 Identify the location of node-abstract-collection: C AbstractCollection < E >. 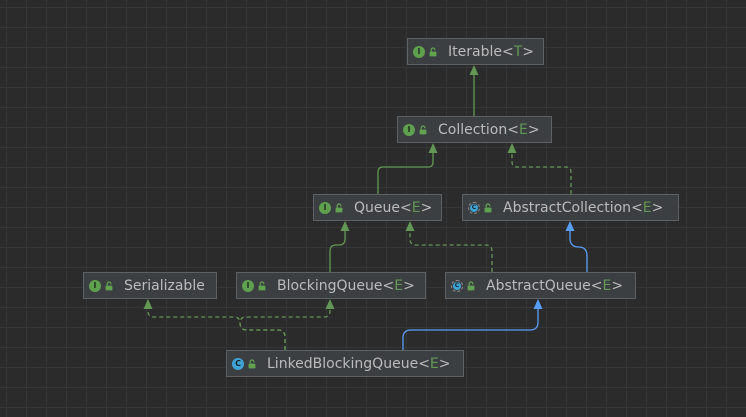
(570, 207).